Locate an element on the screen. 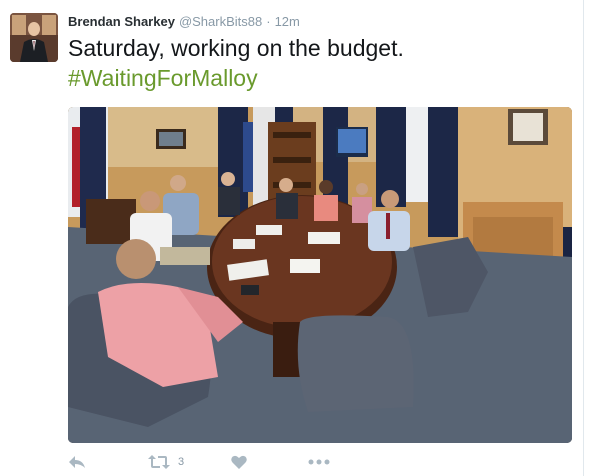  retweet-button: 3 is located at coordinates (166, 462).